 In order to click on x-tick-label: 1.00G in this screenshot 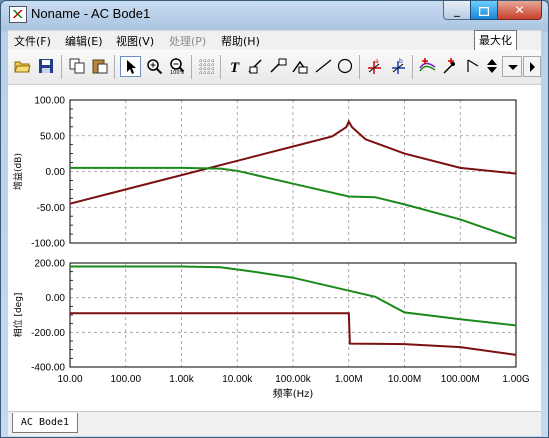, I will do `click(515, 379)`.